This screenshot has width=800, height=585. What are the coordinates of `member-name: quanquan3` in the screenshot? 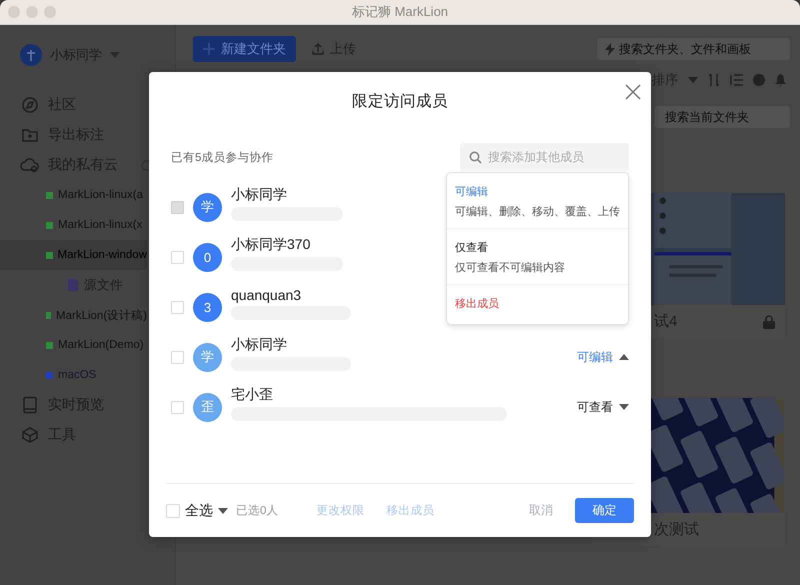 It's located at (266, 295).